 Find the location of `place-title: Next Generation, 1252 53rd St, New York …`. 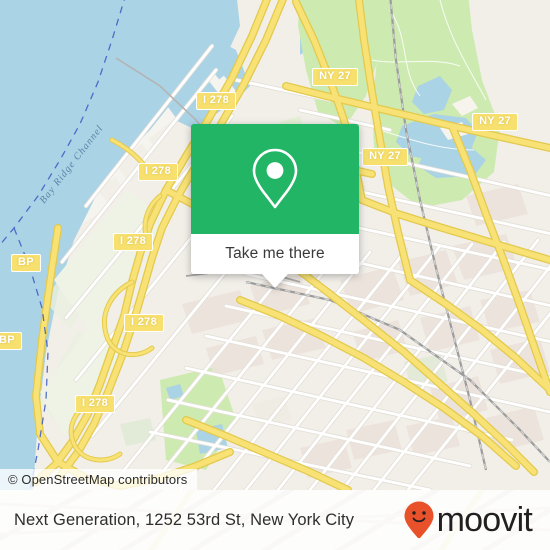

place-title: Next Generation, 1252 53rd St, New York … is located at coordinates (184, 519).